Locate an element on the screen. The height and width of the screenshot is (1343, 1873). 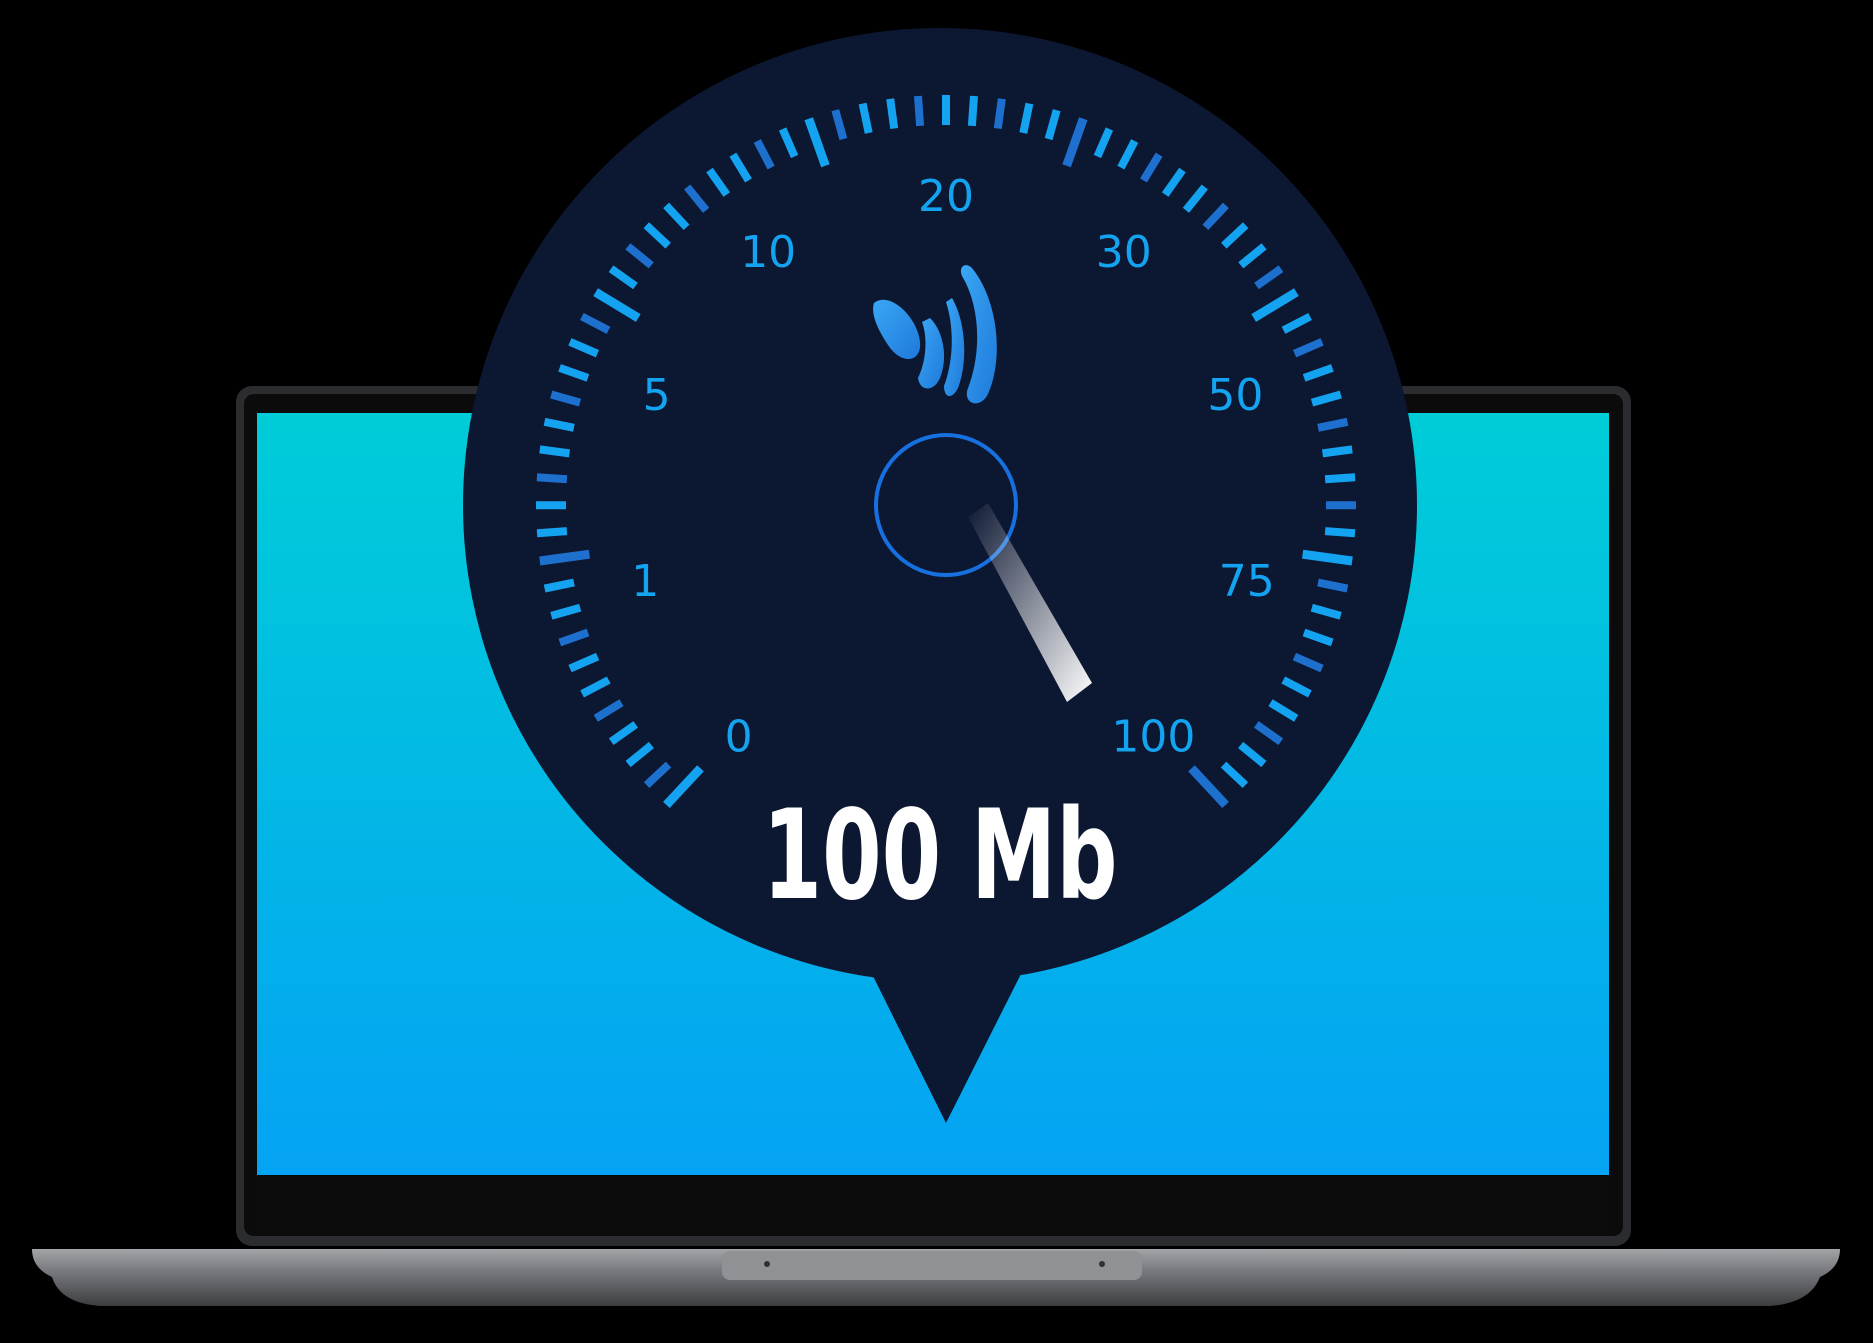
gauge-scale-label: 100 is located at coordinates (1153, 736).